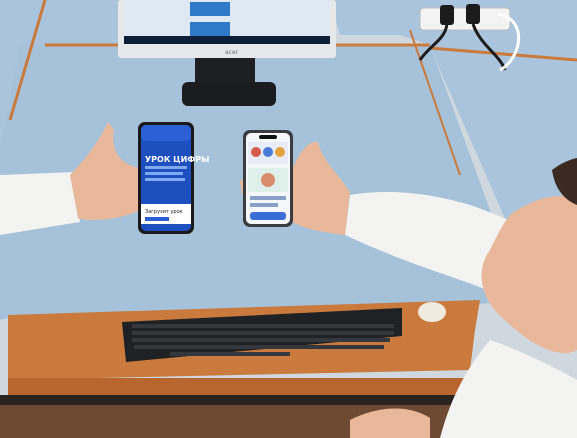  What do you see at coordinates (227, 40) in the screenshot?
I see `monitor-taskbar` at bounding box center [227, 40].